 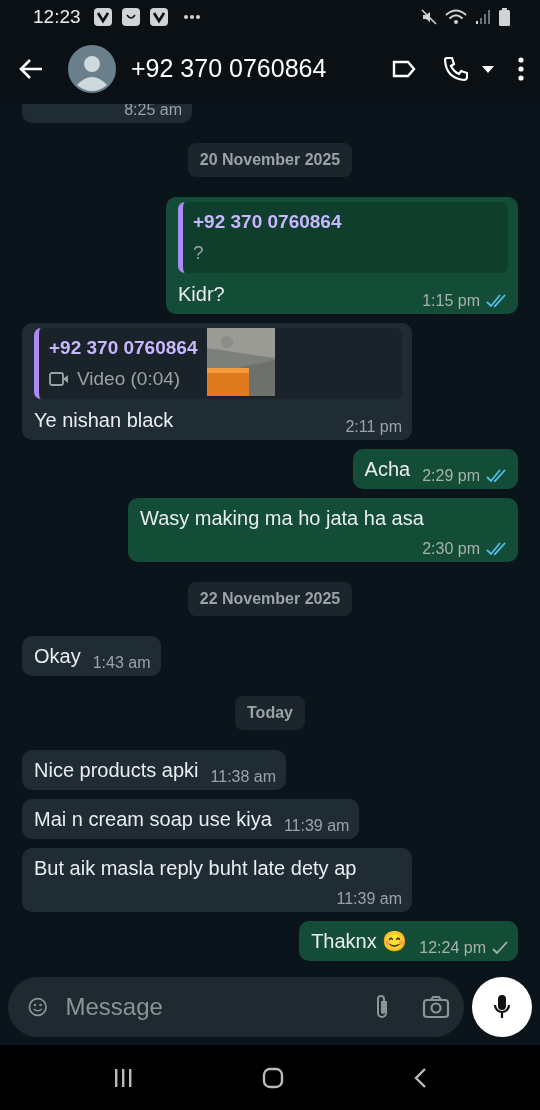 What do you see at coordinates (92, 69) in the screenshot?
I see `avatar-icon` at bounding box center [92, 69].